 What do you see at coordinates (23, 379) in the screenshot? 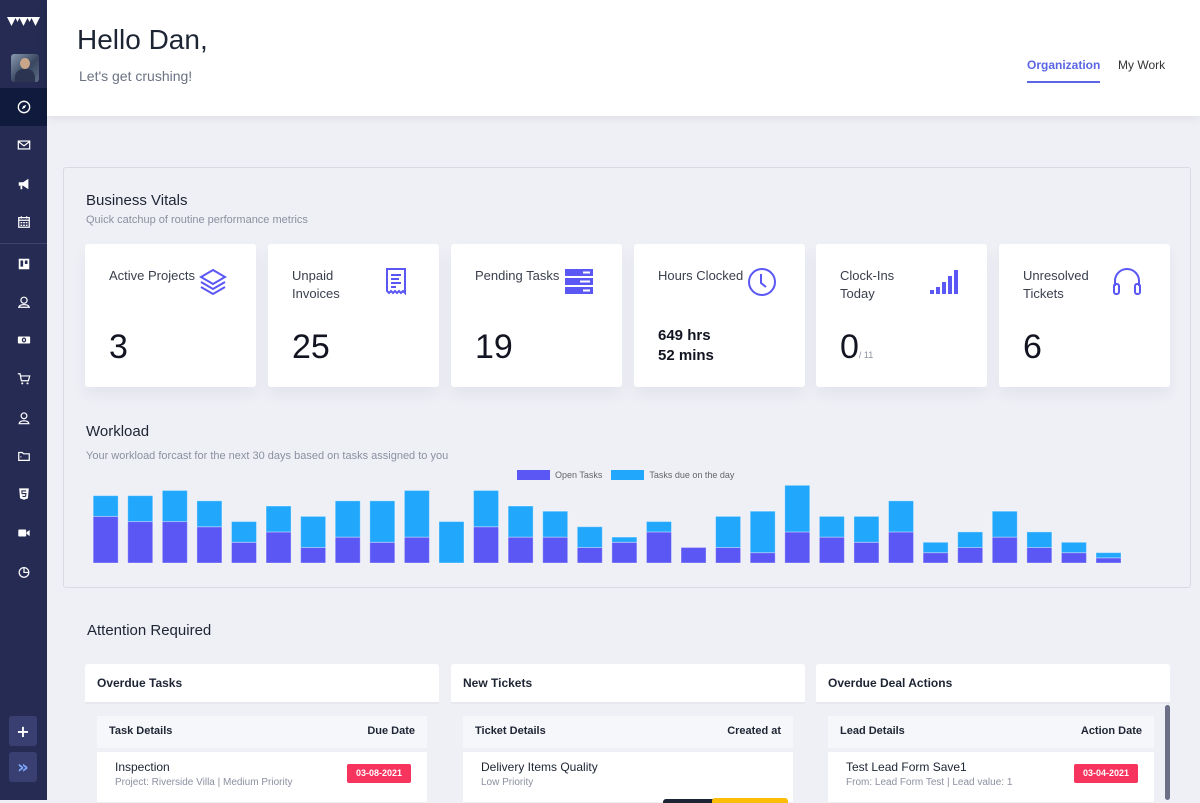
I see `sidebar-item-store` at bounding box center [23, 379].